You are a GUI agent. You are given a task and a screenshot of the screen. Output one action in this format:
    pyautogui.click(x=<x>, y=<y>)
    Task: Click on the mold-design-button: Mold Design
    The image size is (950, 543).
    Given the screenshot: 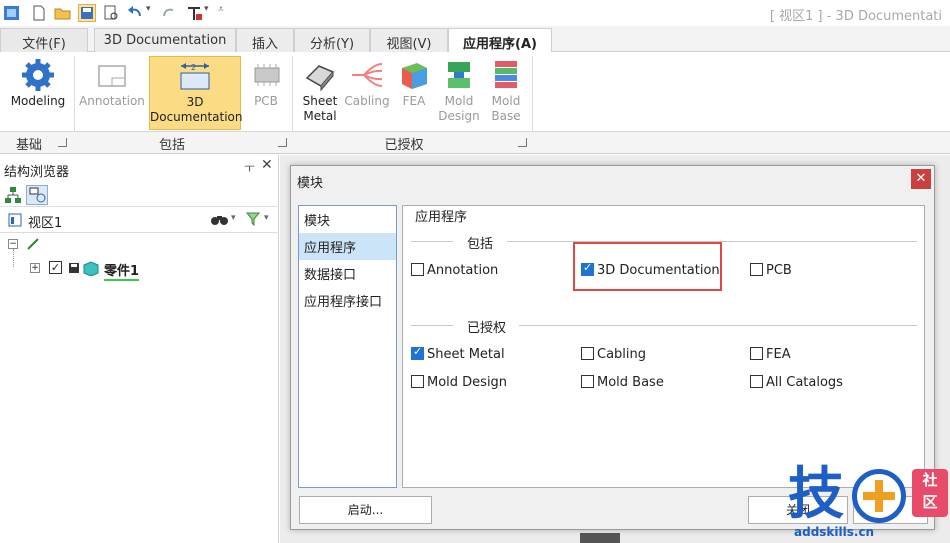 What is the action you would take?
    pyautogui.click(x=459, y=93)
    